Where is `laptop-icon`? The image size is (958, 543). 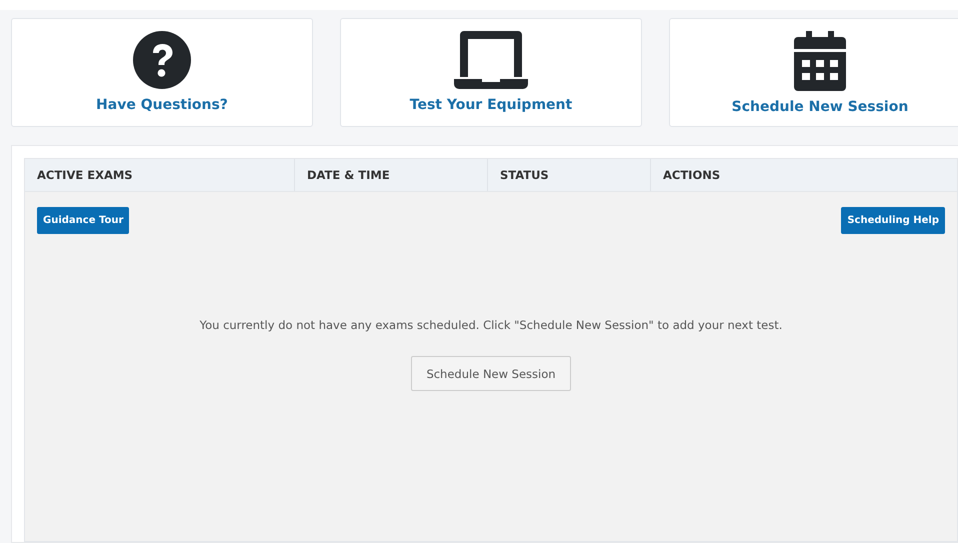
laptop-icon is located at coordinates (491, 60).